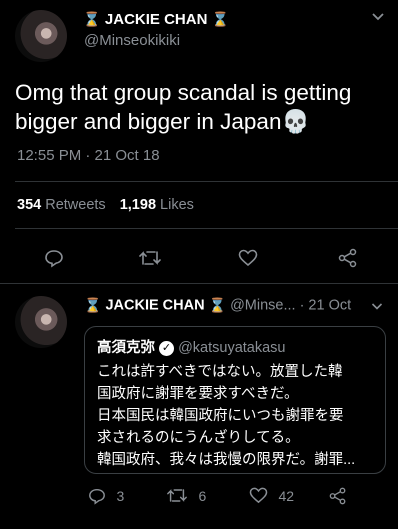 Image resolution: width=398 pixels, height=529 pixels. What do you see at coordinates (286, 495) in the screenshot?
I see `likes-count: 42` at bounding box center [286, 495].